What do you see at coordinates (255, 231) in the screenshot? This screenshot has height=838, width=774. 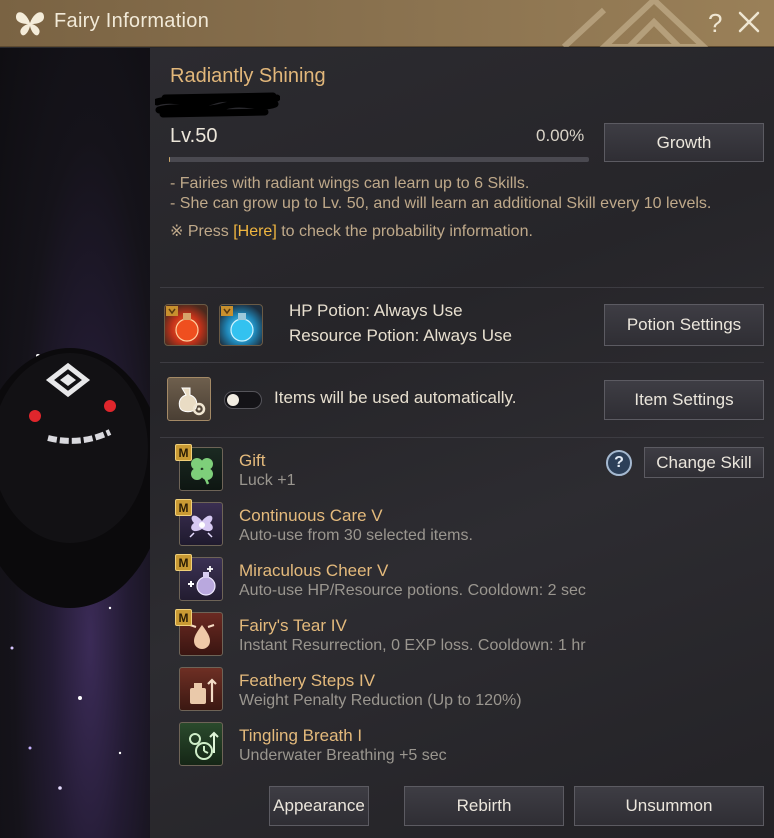 I see `probability-here-link: [Here]` at bounding box center [255, 231].